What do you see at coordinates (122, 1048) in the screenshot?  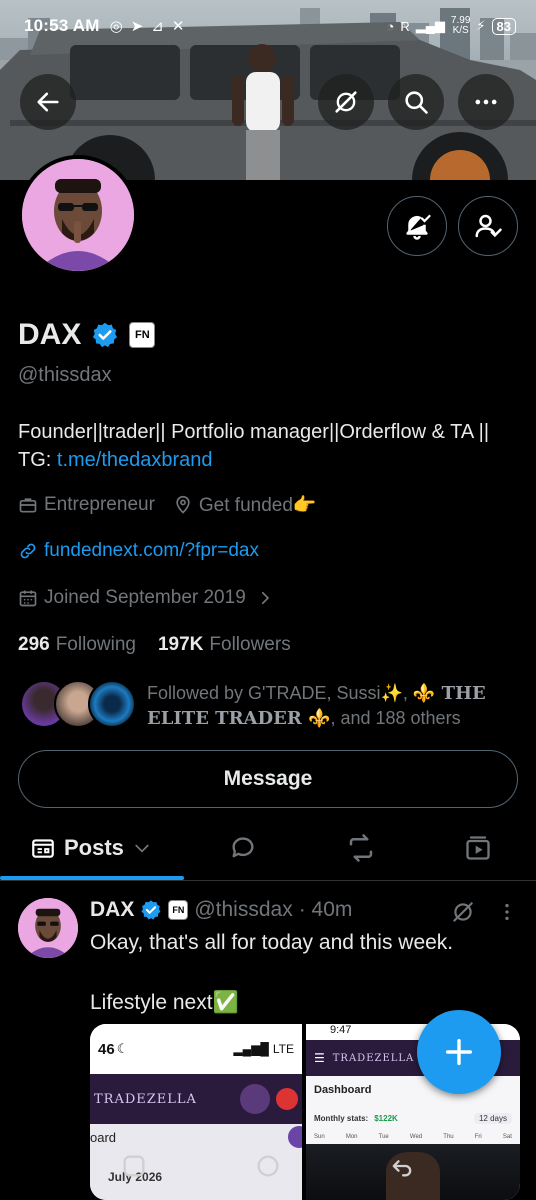 I see `moon-icon: ☾` at bounding box center [122, 1048].